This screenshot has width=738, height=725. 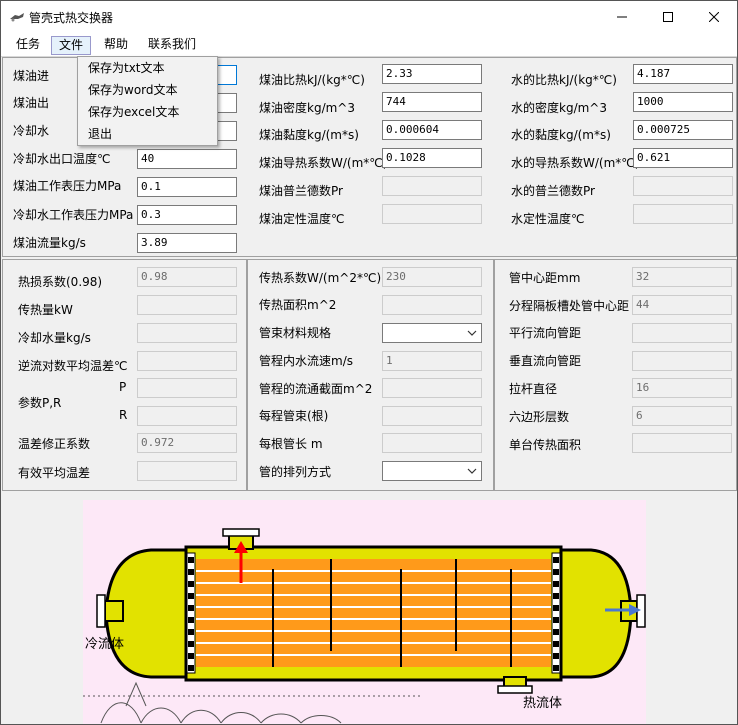 I want to click on label-heat-coef: 传热系数W/(m^2*℃), so click(x=320, y=278).